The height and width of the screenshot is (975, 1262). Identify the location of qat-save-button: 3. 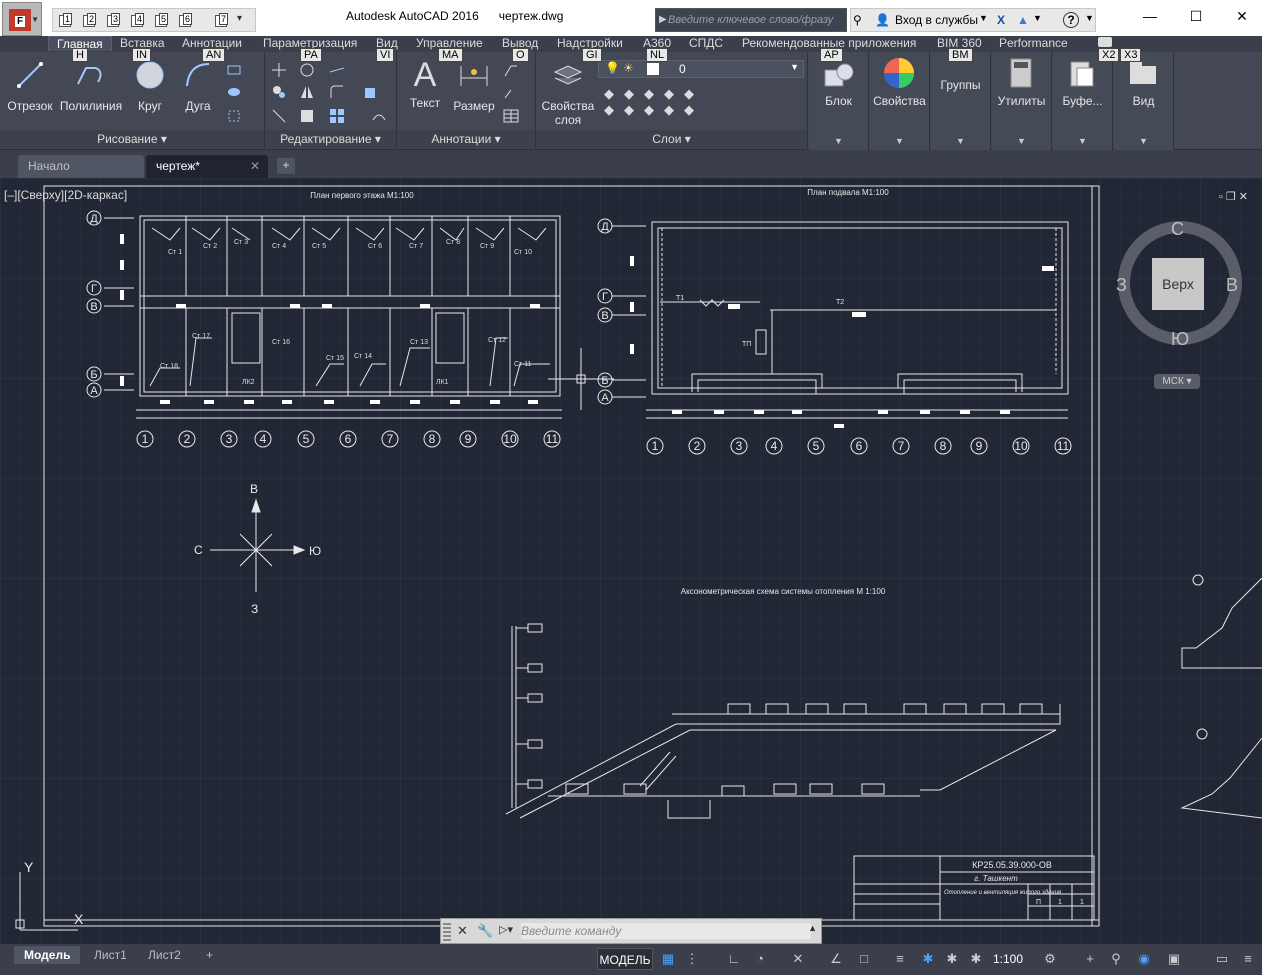
(114, 21).